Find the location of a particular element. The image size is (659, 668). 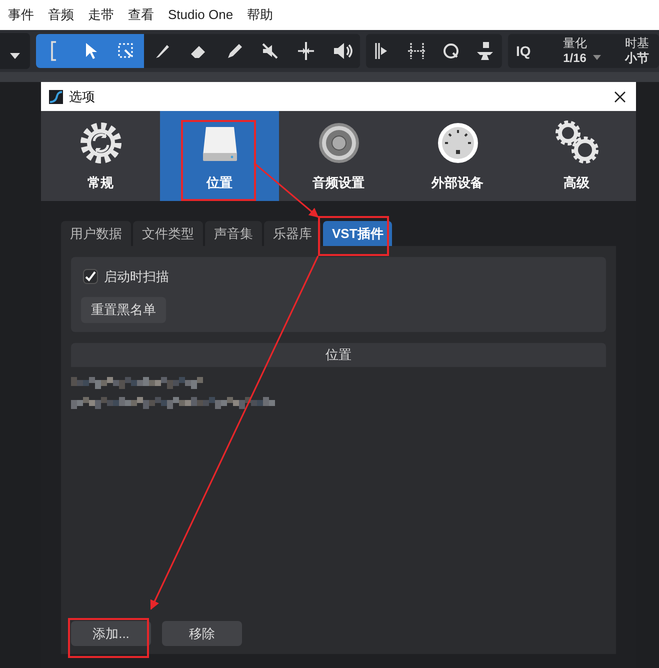

checkbox is located at coordinates (90, 276).